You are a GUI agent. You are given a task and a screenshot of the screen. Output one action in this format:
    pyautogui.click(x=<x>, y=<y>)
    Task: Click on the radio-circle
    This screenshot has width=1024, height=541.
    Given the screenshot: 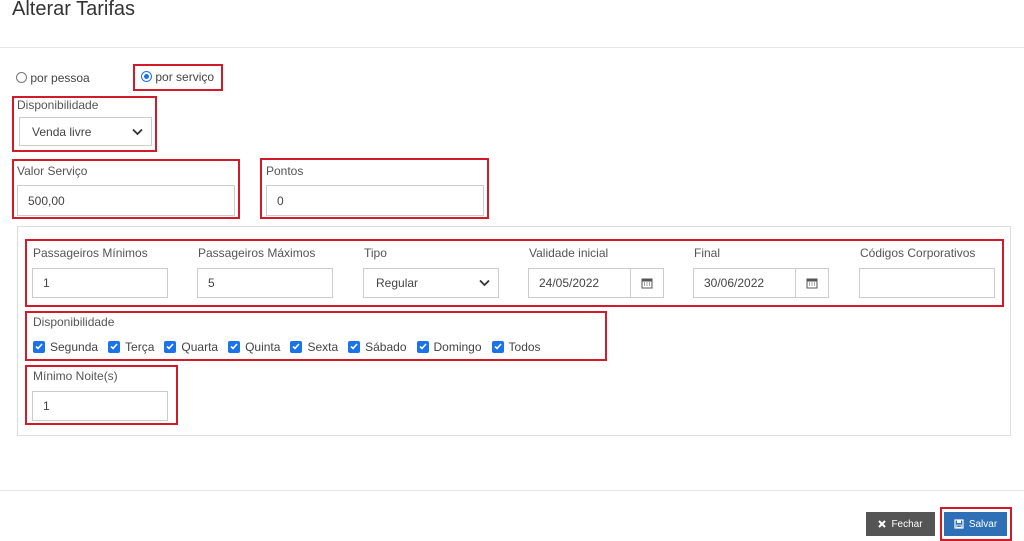 What is the action you would take?
    pyautogui.click(x=21, y=78)
    